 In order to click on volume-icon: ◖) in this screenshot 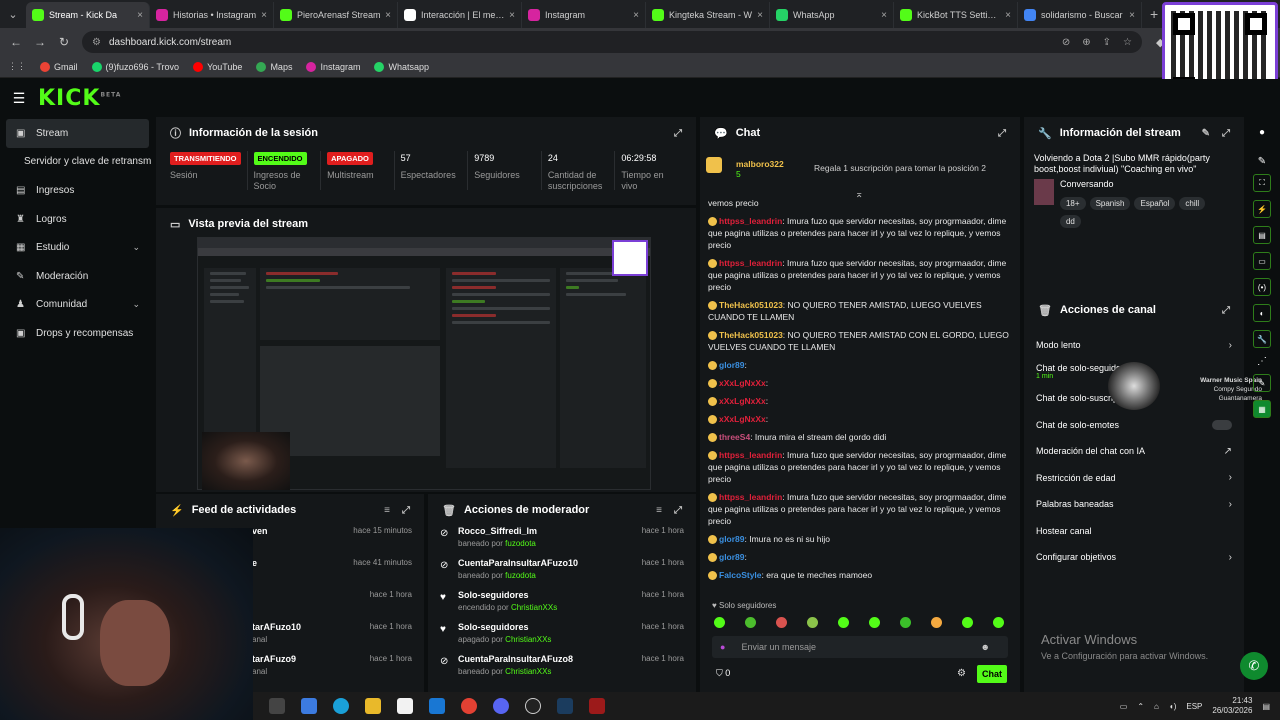, I will do `click(1173, 706)`.